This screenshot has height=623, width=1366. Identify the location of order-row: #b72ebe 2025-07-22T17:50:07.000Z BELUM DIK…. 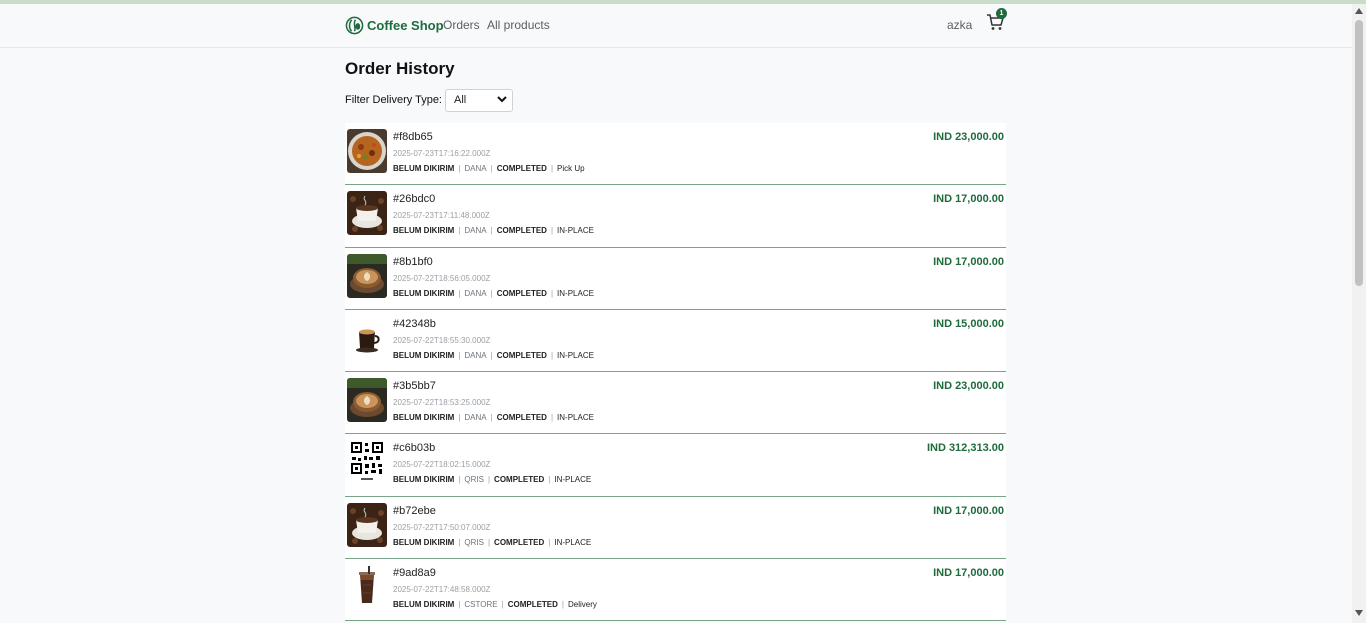
(675, 528).